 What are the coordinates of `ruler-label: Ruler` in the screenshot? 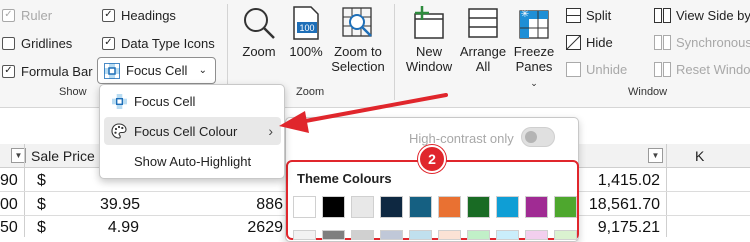 It's located at (37, 15).